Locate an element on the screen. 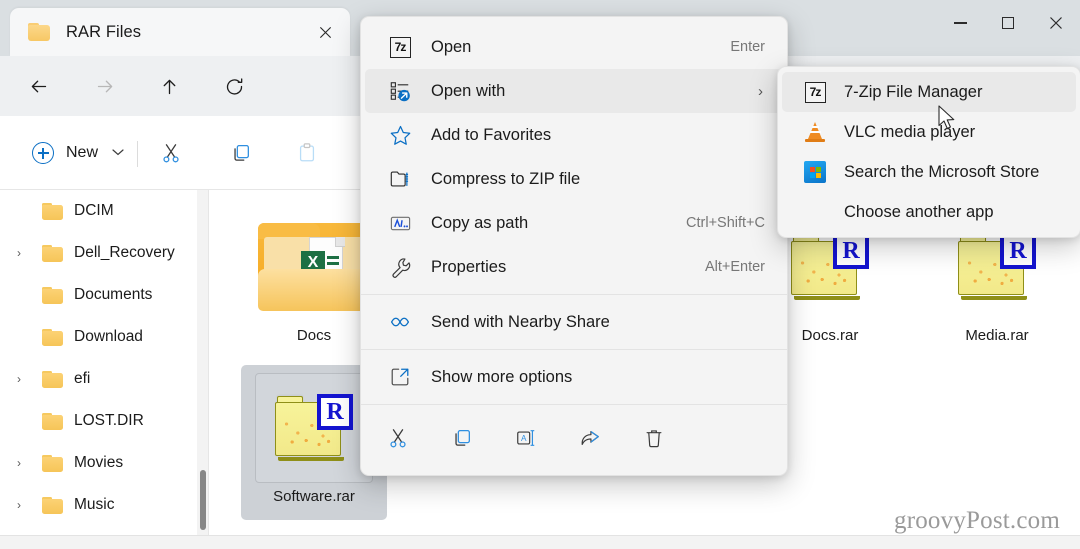 The width and height of the screenshot is (1080, 549). copy-icon is located at coordinates (241, 153).